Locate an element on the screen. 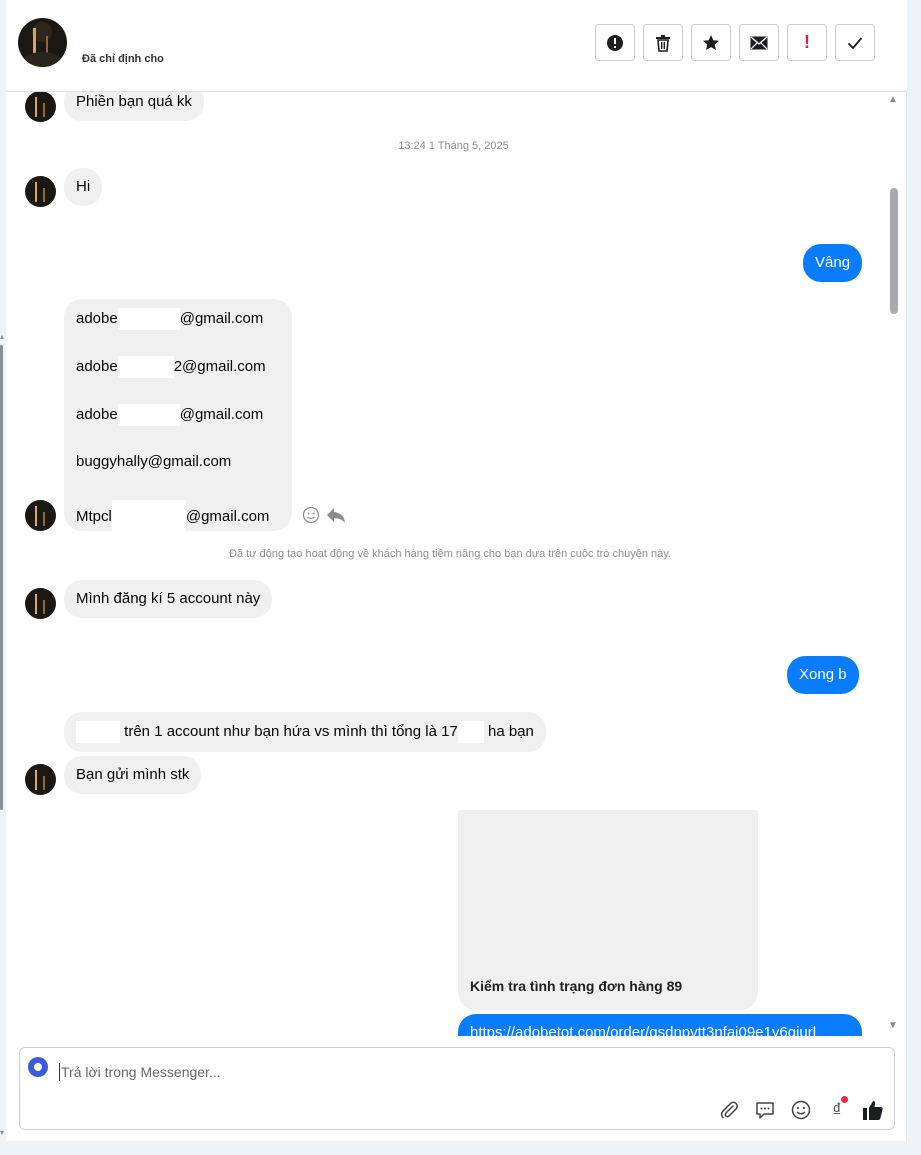  email-line: Mtpcl @gmail.com is located at coordinates (178, 524).